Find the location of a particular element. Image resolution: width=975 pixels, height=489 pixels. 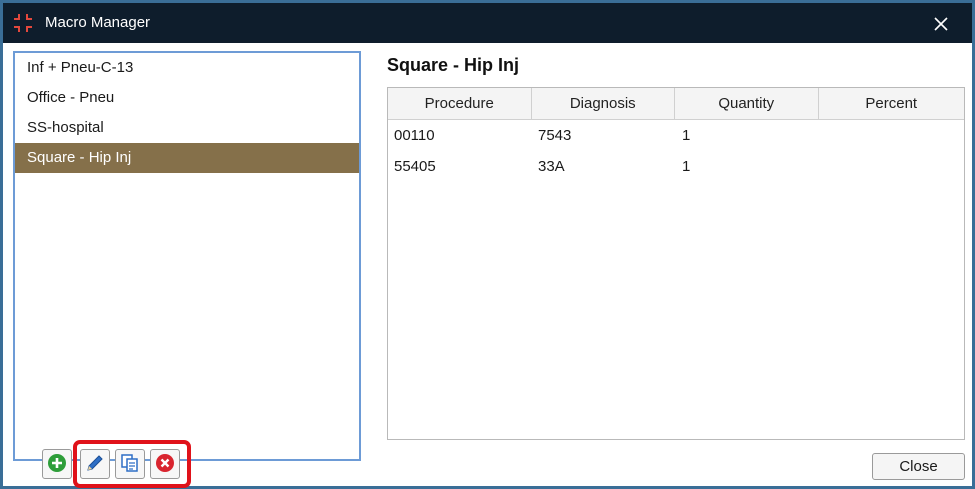

macro-list-item: Office - Pneu is located at coordinates (187, 98).